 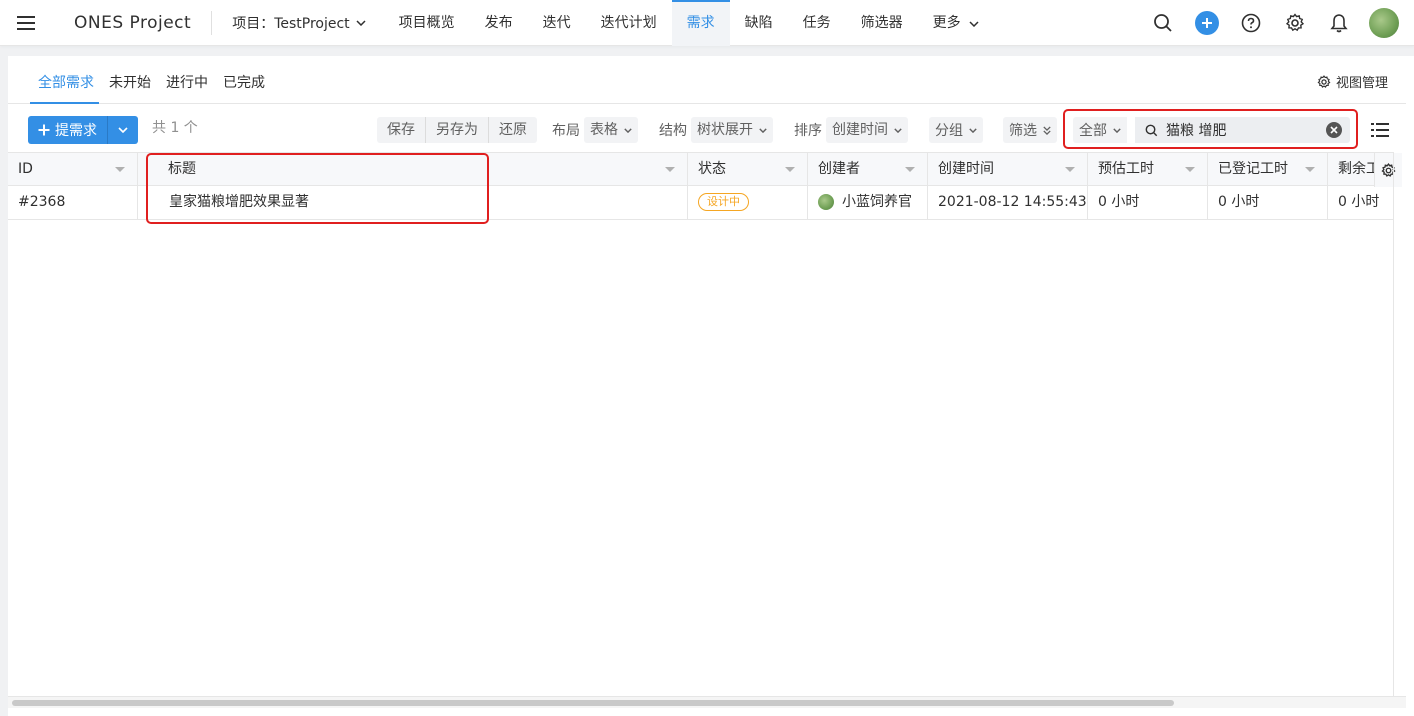 What do you see at coordinates (1384, 23) in the screenshot?
I see `user-avatar` at bounding box center [1384, 23].